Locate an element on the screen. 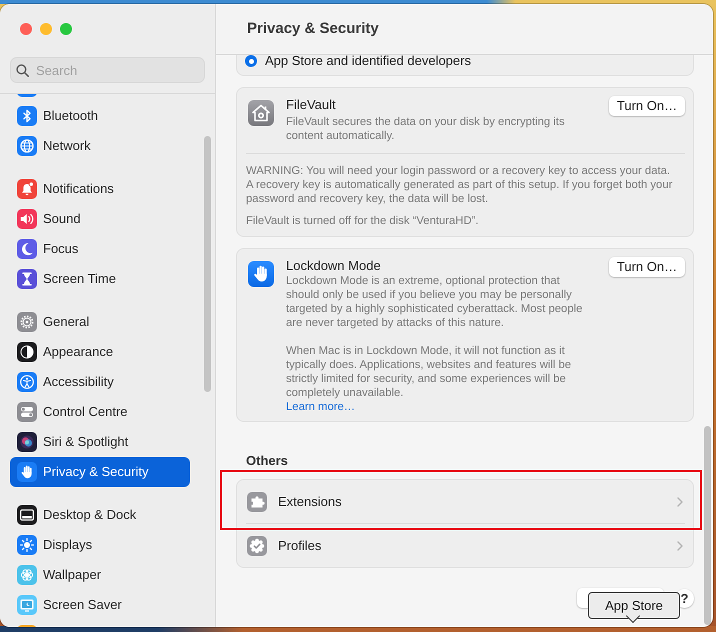 Image resolution: width=716 pixels, height=632 pixels. radio-button is located at coordinates (251, 61).